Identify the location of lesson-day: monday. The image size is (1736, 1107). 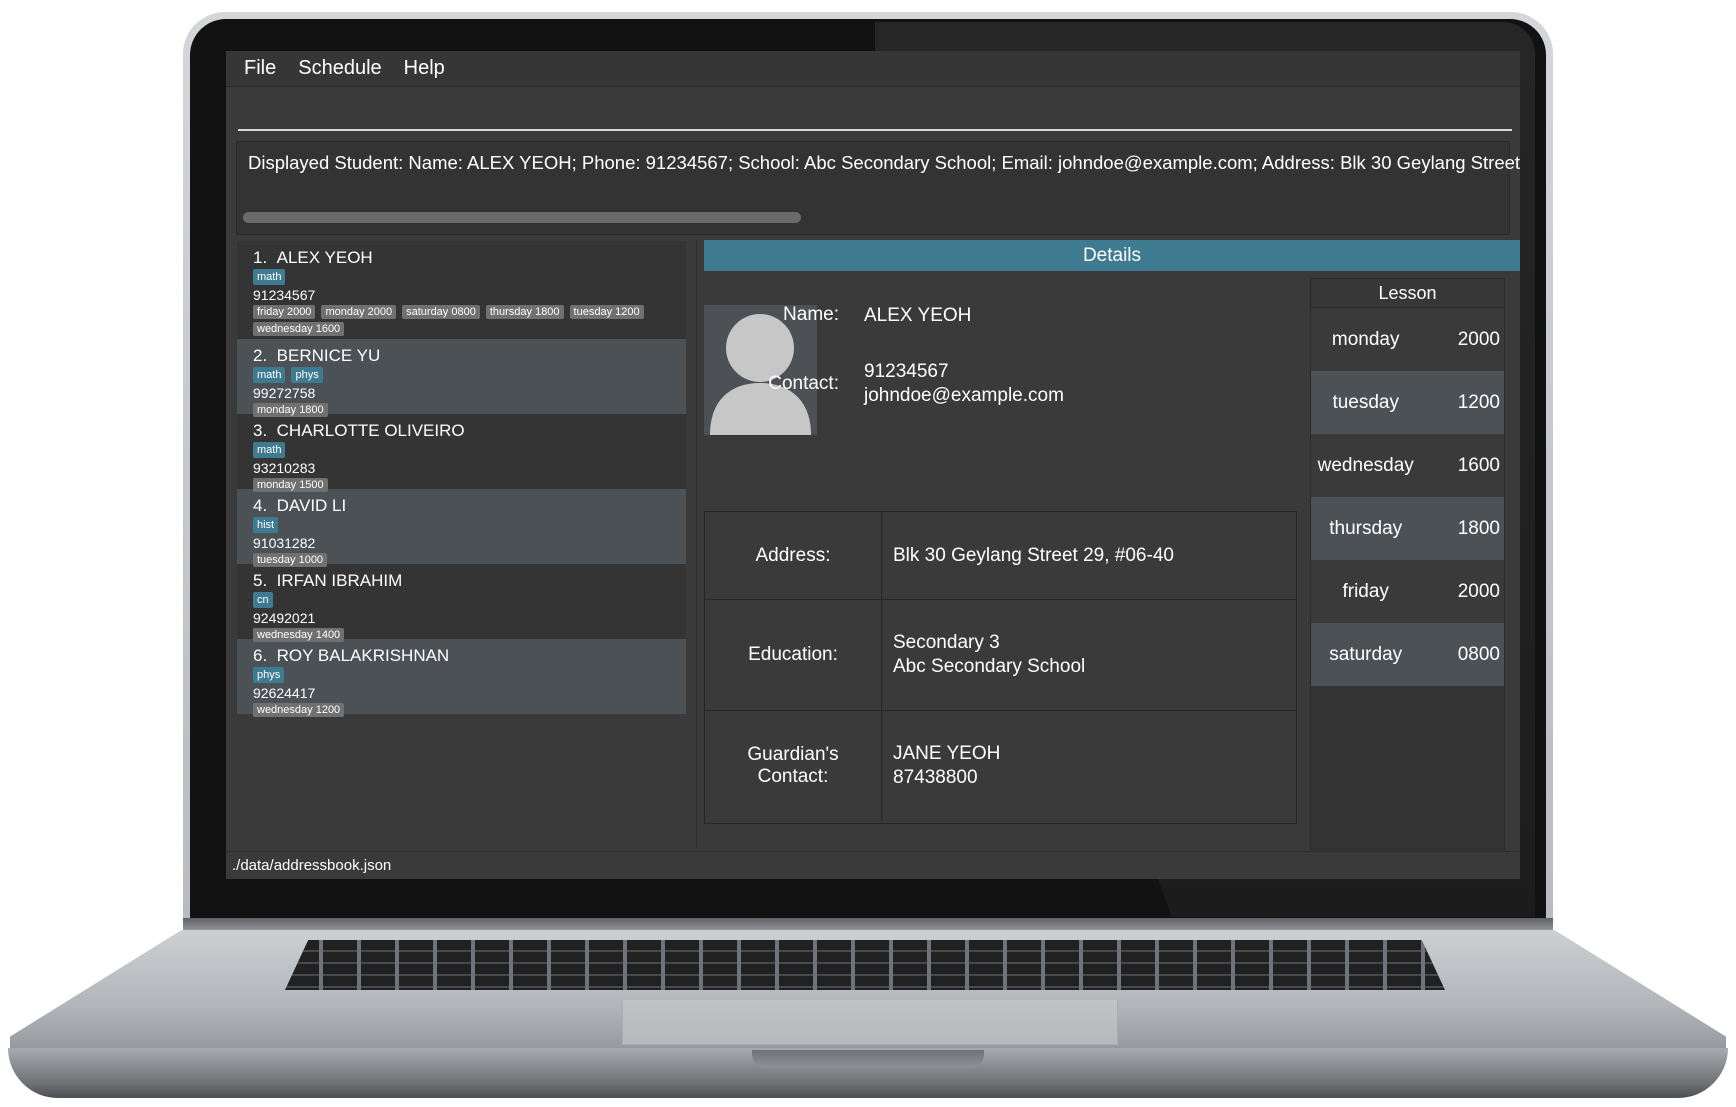
(1365, 339).